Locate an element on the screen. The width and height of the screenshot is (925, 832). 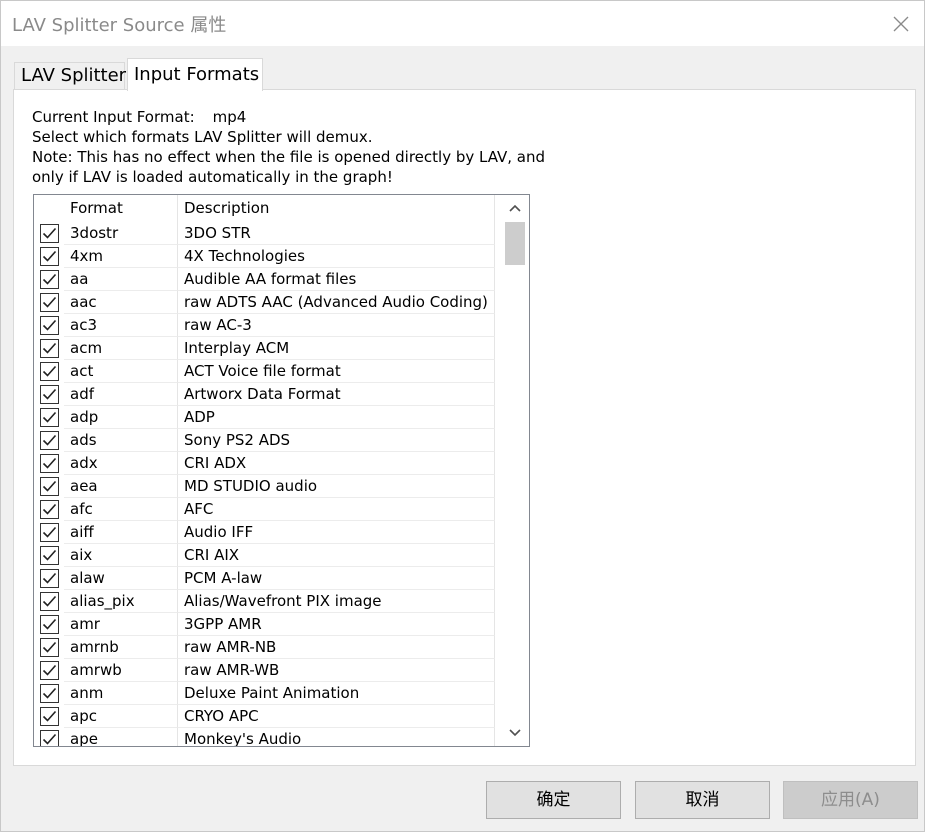
list-header: Format Description is located at coordinates (267, 208).